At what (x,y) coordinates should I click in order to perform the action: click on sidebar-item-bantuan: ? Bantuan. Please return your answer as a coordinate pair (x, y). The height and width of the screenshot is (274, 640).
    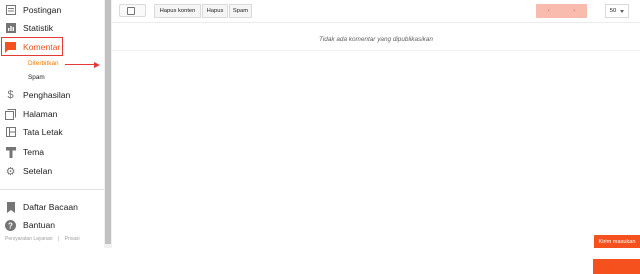
    Looking at the image, I should click on (52, 225).